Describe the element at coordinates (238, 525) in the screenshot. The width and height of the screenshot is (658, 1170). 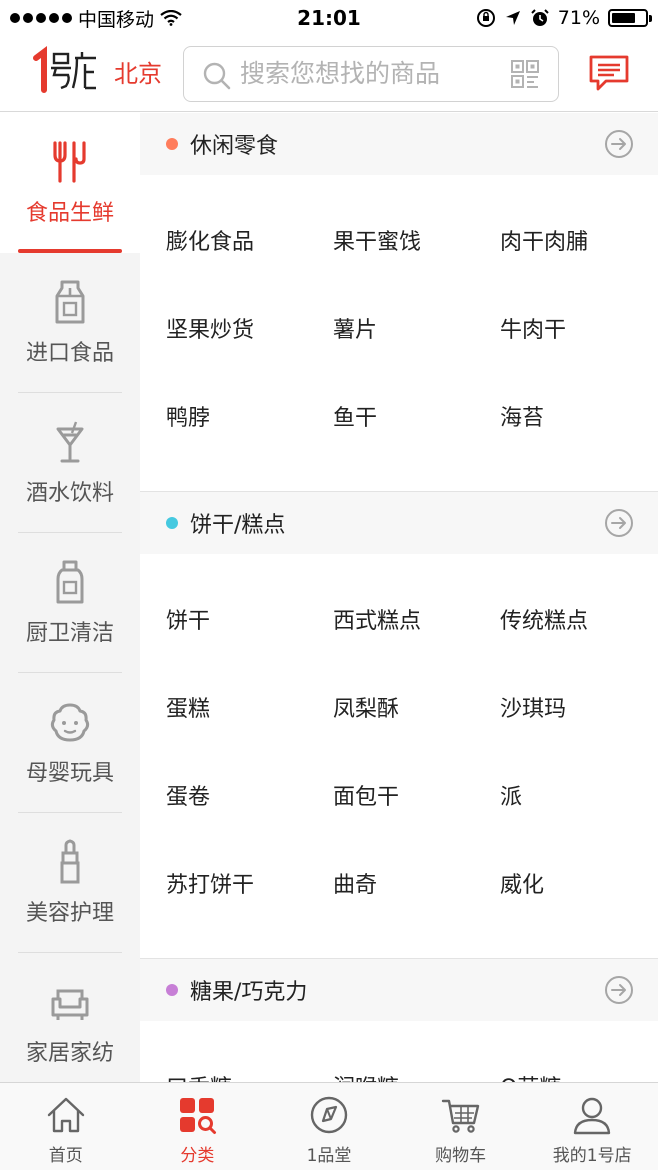
I see `section-title: 饼干/糕点` at that location.